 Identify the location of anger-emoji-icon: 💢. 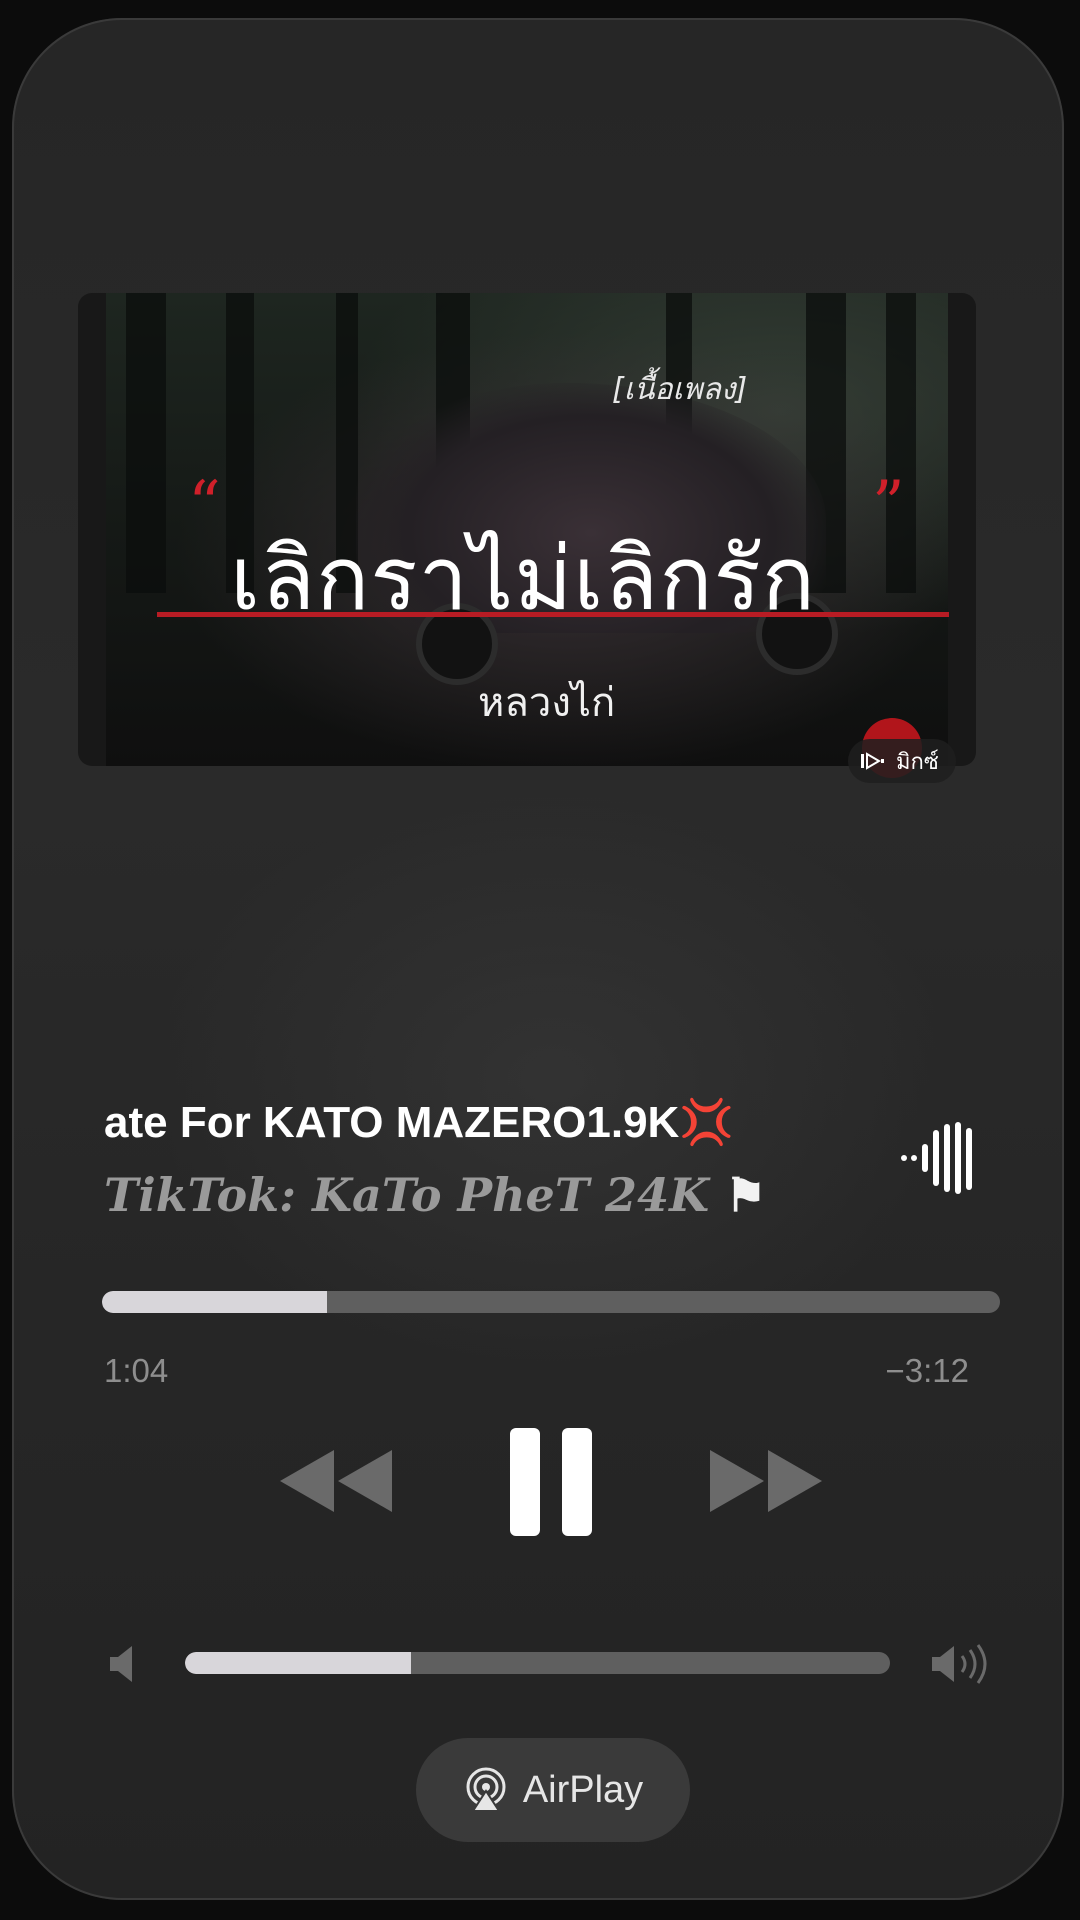
(707, 1122).